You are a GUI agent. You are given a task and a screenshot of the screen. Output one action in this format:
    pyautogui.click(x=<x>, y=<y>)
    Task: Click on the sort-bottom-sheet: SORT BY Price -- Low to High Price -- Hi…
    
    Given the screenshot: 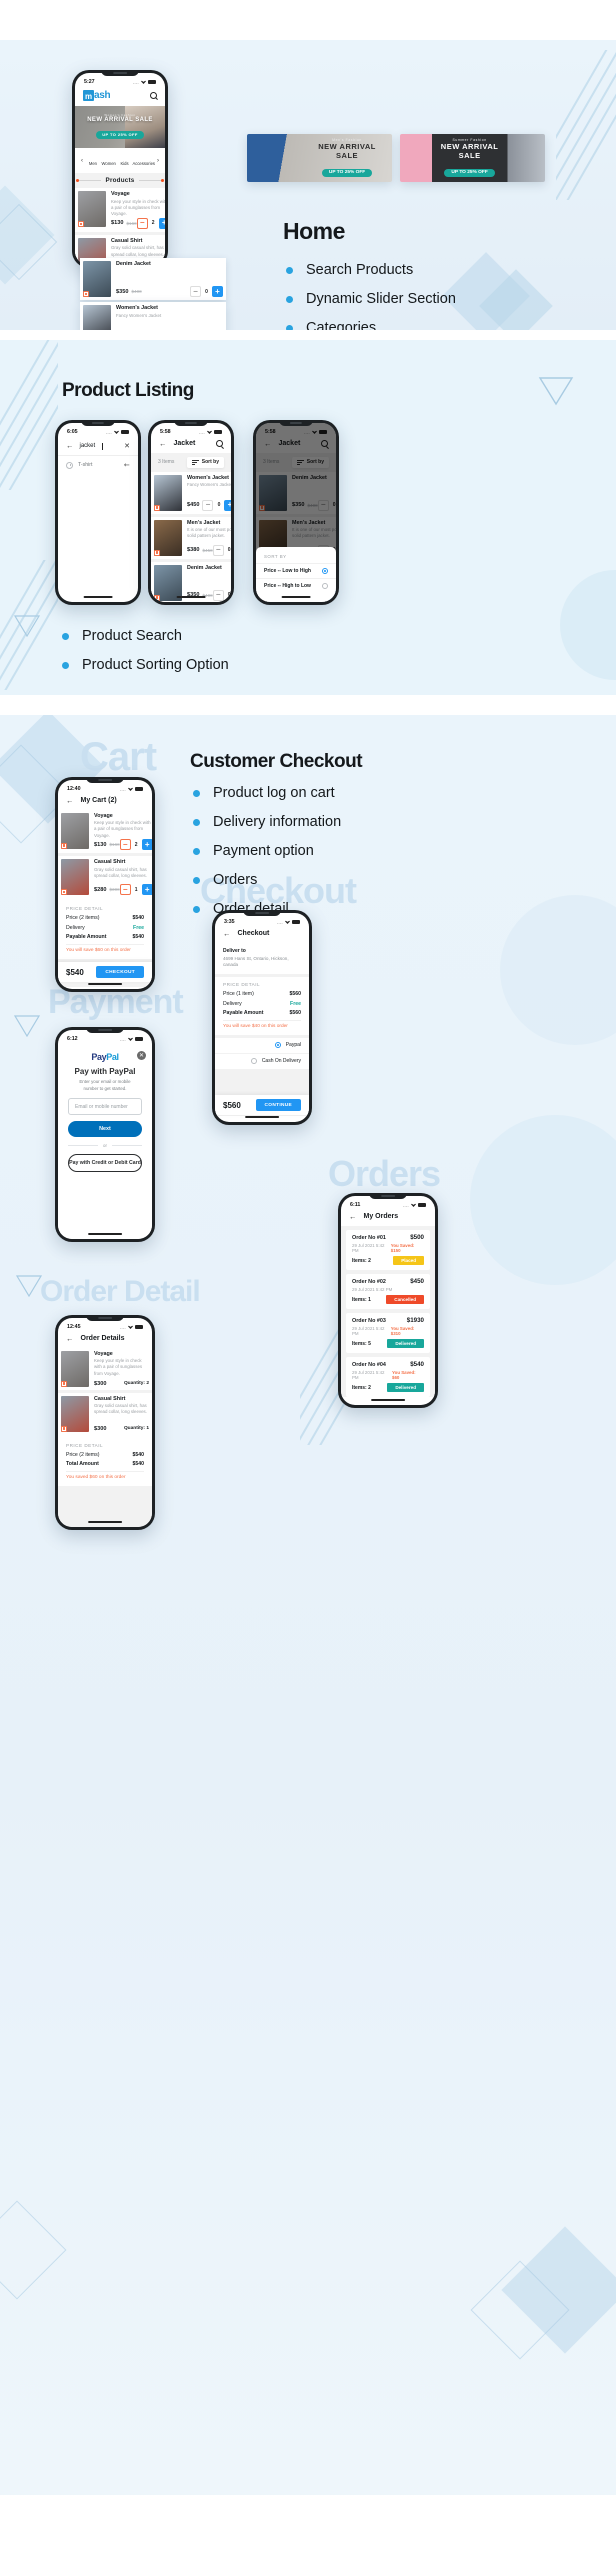 What is the action you would take?
    pyautogui.click(x=296, y=574)
    